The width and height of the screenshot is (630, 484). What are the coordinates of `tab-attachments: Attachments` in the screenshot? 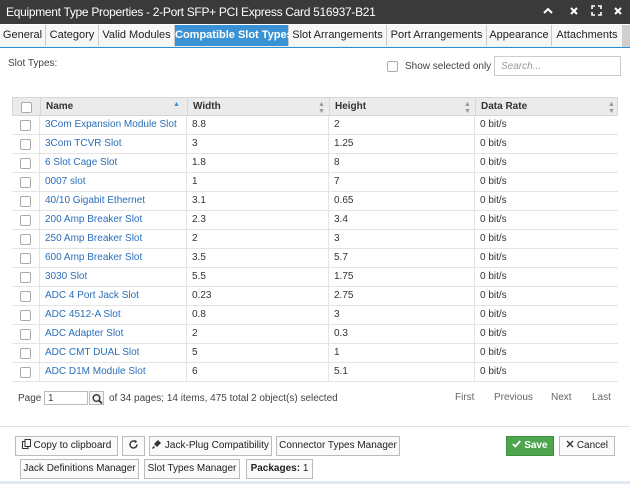 It's located at (587, 35).